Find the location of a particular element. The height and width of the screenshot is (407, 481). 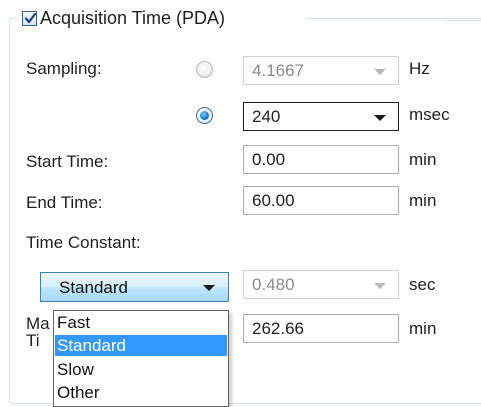

sampling-hz-combo: 4.1667 is located at coordinates (321, 70).